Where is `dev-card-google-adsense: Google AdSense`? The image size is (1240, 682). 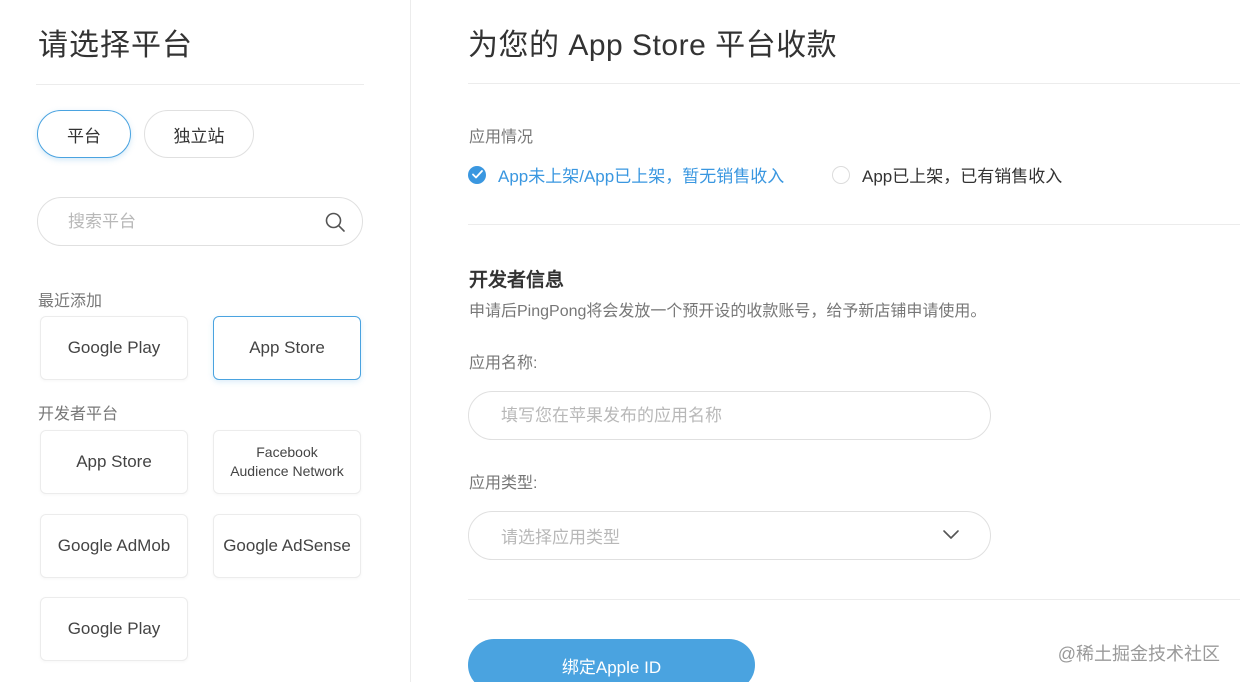 dev-card-google-adsense: Google AdSense is located at coordinates (287, 546).